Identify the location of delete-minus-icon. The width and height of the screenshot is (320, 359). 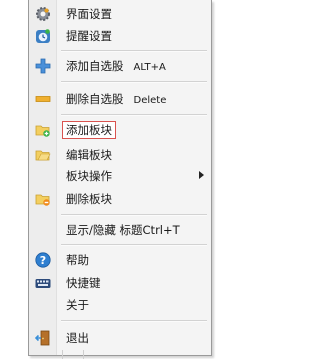
(43, 99).